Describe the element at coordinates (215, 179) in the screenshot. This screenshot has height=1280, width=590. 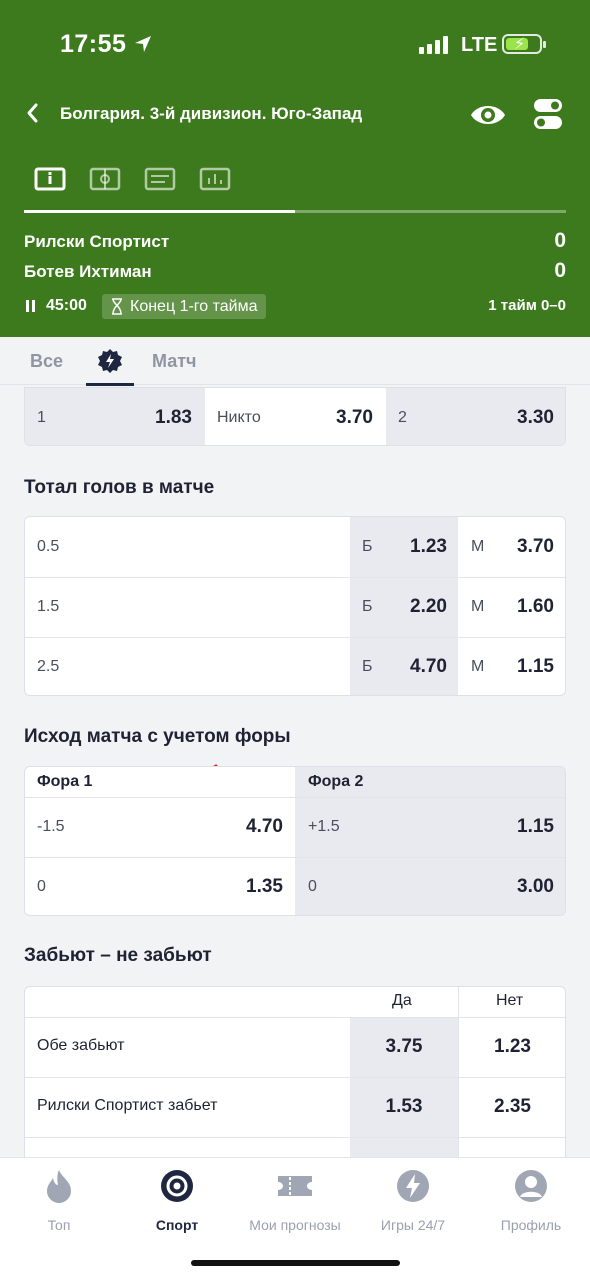
I see `stats-icon` at that location.